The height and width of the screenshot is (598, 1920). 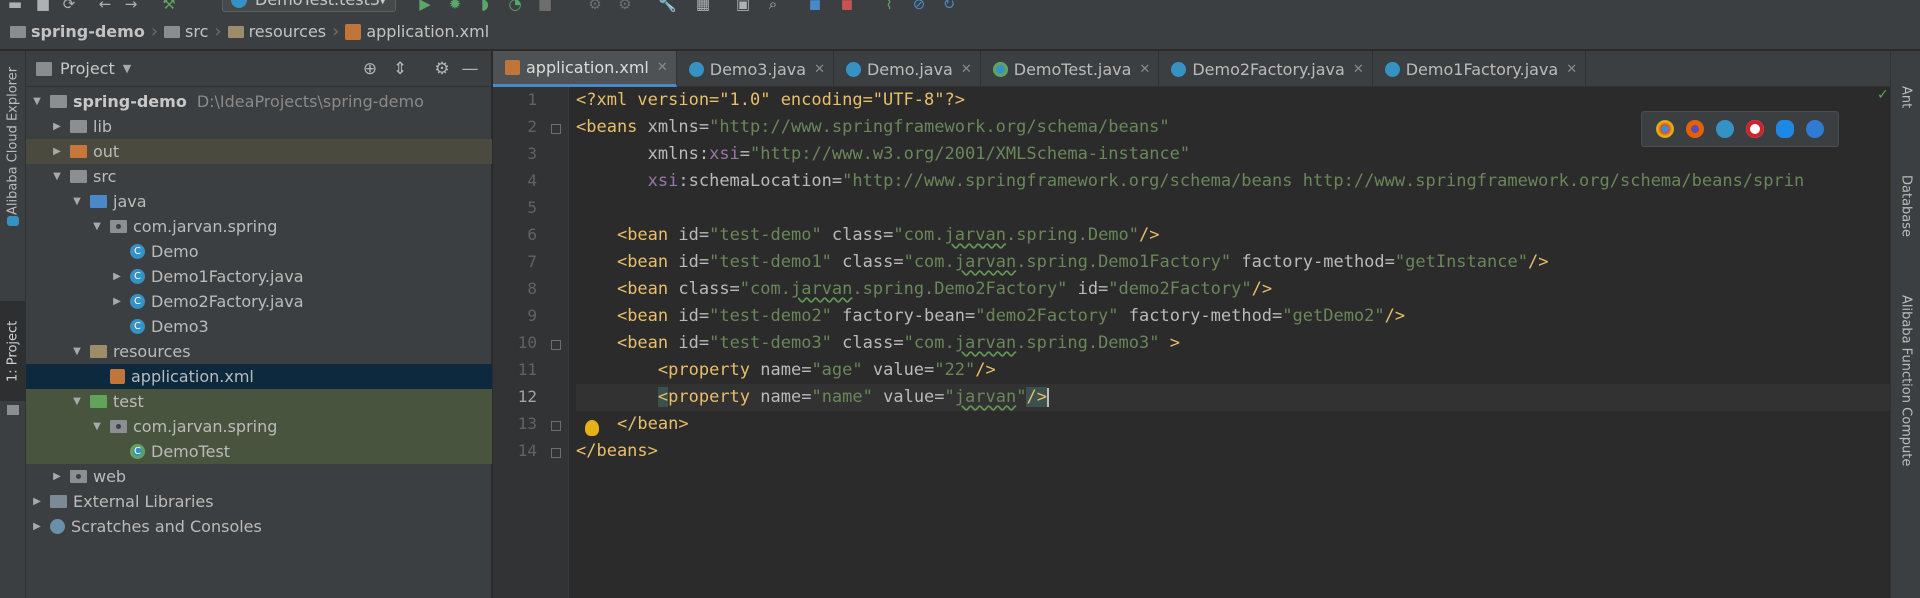 I want to click on safari-icon, so click(x=1725, y=129).